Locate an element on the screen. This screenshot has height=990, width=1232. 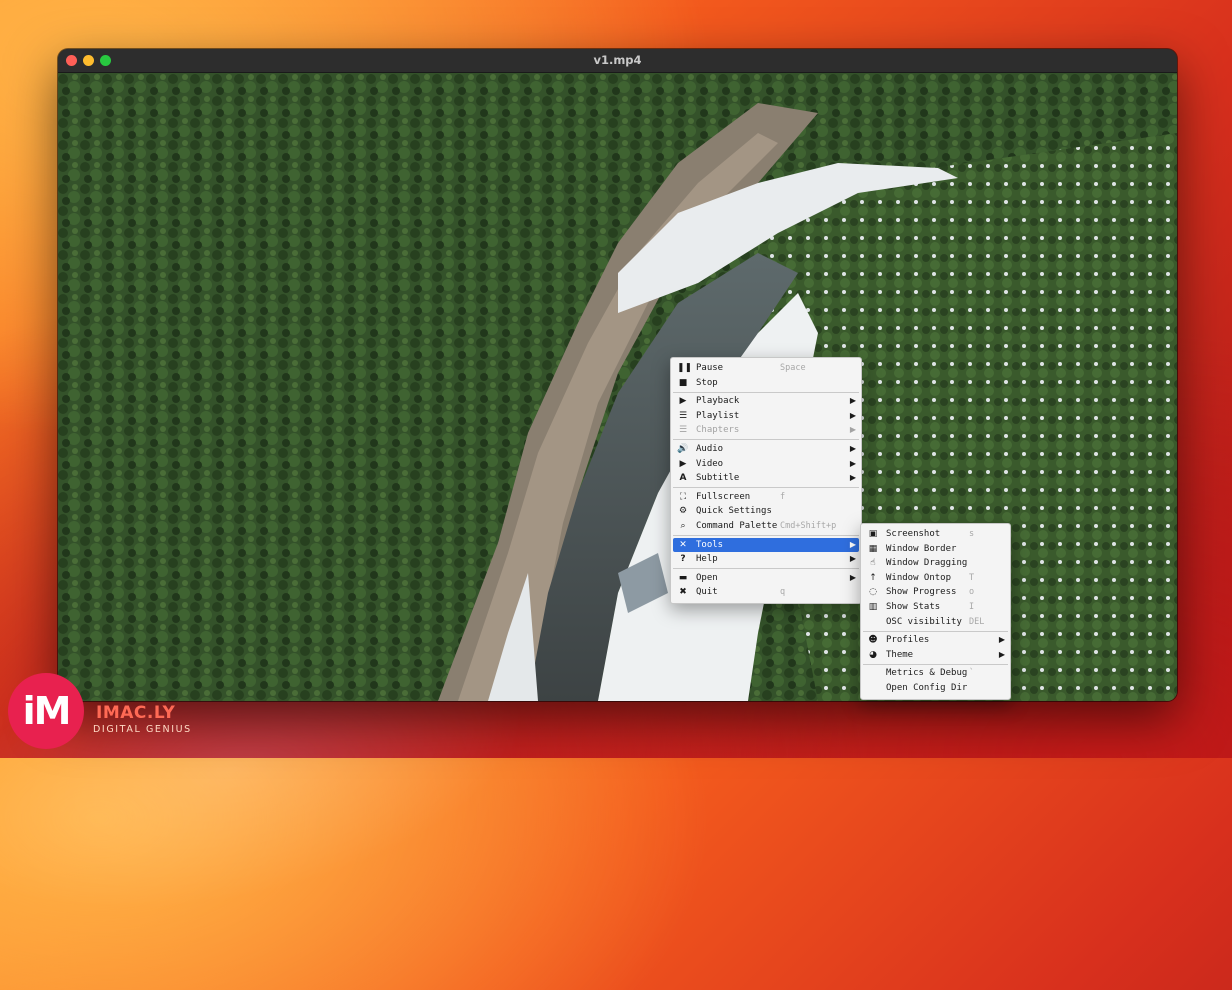
menu-item-help: ? Help ▶ is located at coordinates (766, 559).